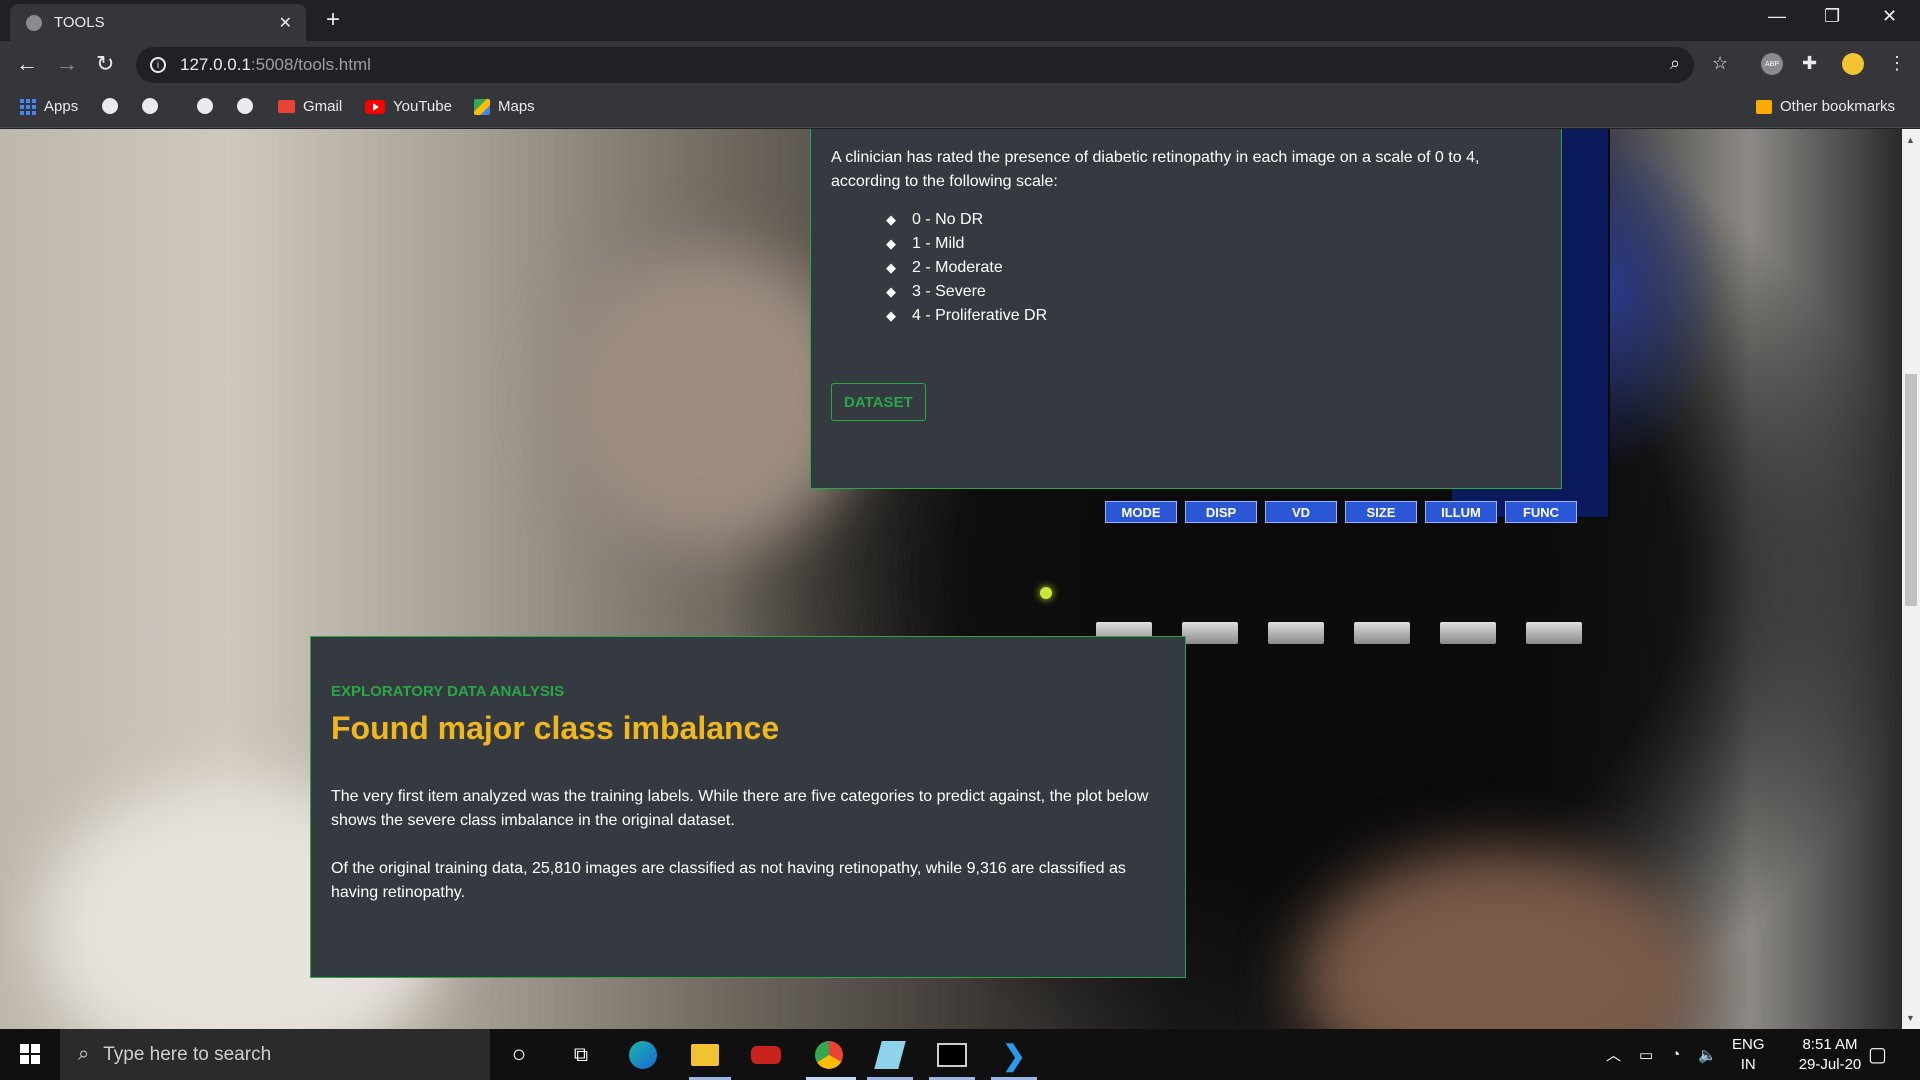 This screenshot has height=1080, width=1920. I want to click on scale-label: 4 - Proliferative DR, so click(980, 315).